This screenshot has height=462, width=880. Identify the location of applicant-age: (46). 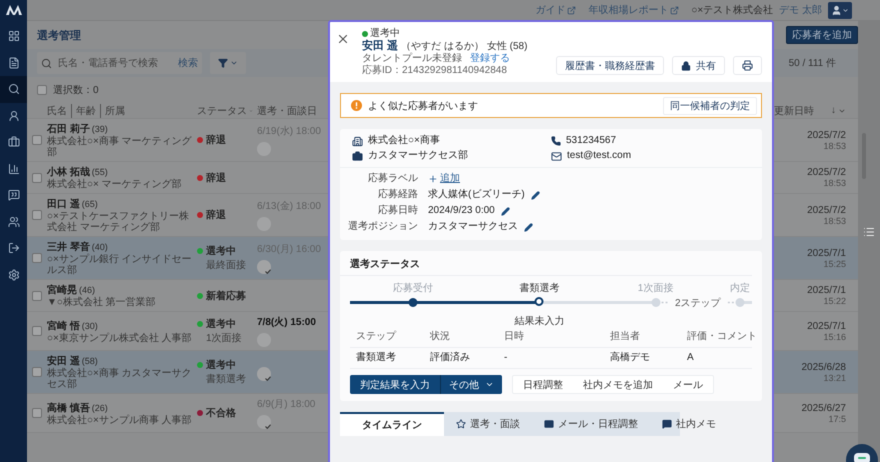
(87, 290).